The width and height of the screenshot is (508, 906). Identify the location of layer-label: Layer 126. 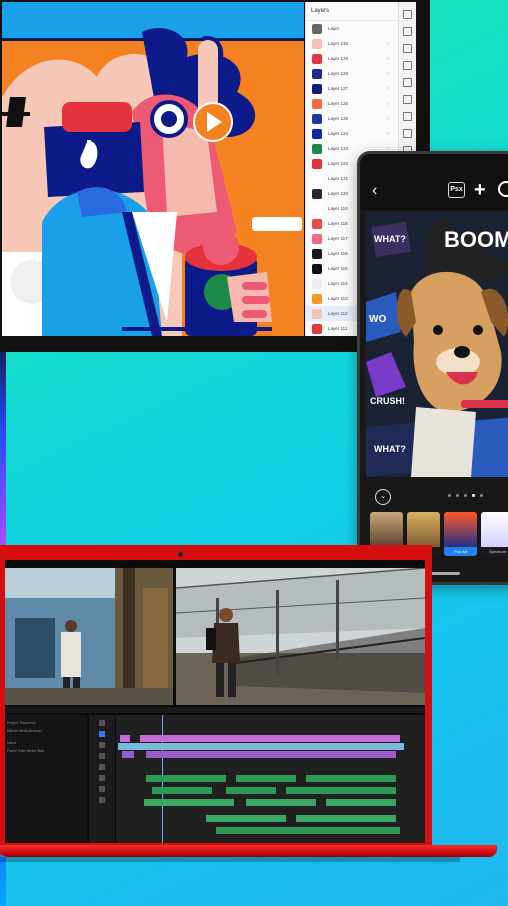
(338, 103).